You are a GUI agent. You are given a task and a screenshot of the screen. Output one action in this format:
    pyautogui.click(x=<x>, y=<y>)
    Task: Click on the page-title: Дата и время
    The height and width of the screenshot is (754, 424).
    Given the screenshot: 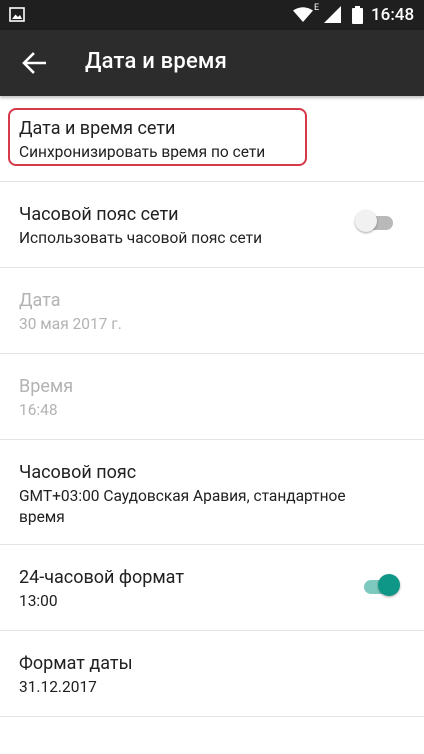 What is the action you would take?
    pyautogui.click(x=156, y=61)
    